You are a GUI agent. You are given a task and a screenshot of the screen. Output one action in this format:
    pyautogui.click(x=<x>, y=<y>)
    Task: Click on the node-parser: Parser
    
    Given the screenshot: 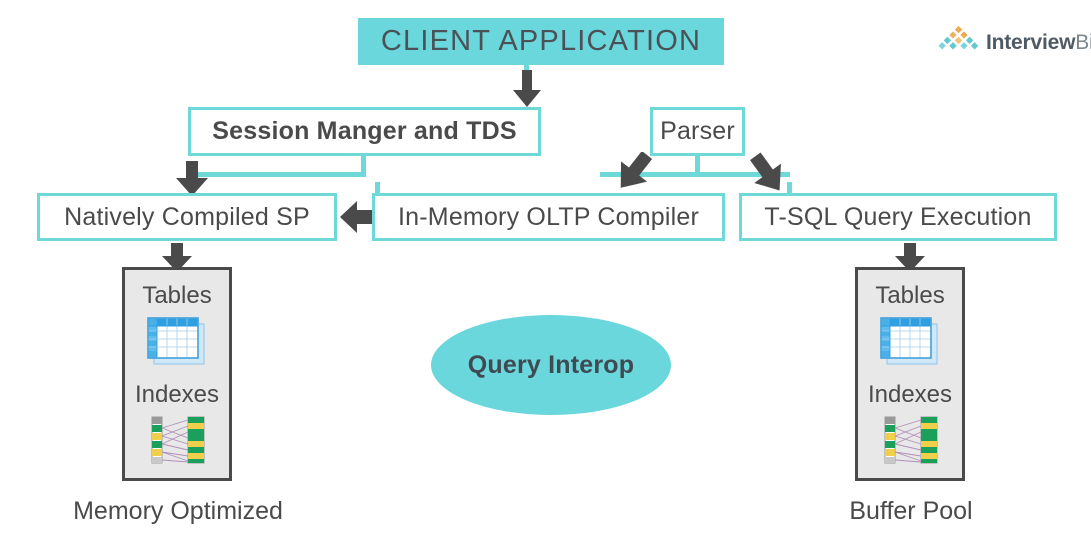 What is the action you would take?
    pyautogui.click(x=697, y=131)
    